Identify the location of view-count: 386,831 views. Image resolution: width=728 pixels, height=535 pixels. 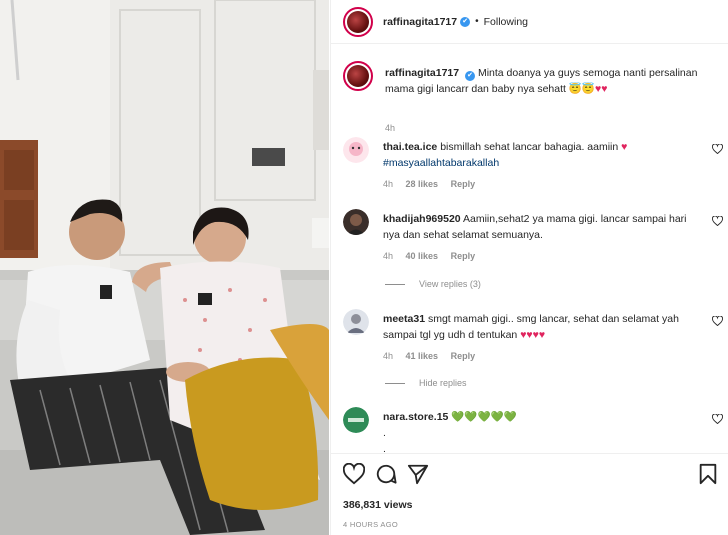
(377, 505).